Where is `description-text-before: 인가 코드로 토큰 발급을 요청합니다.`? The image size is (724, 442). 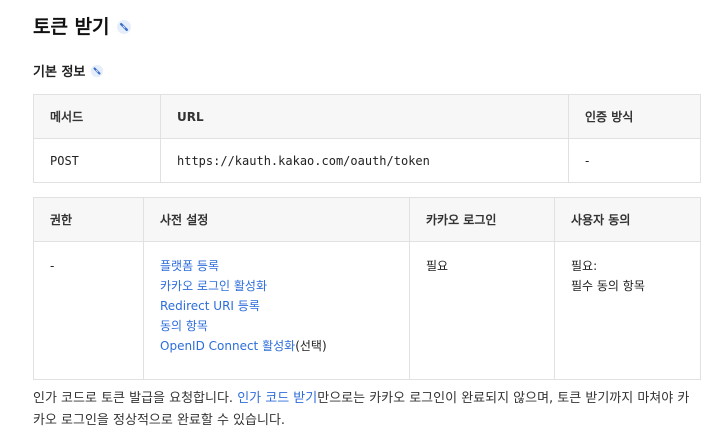
description-text-before: 인가 코드로 토큰 발급을 요청합니다. is located at coordinates (135, 398).